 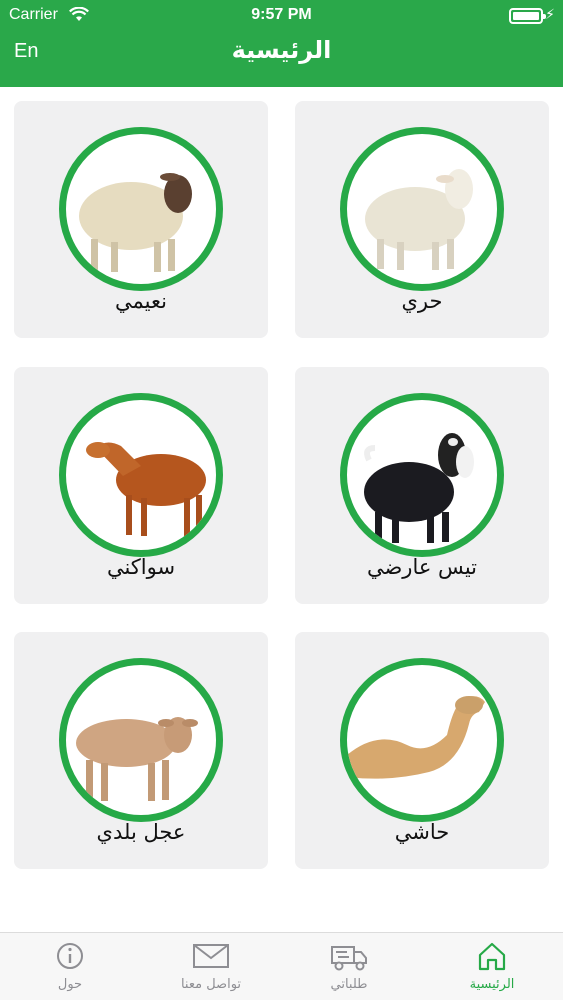 I want to click on tab-about: حول, so click(x=70, y=965).